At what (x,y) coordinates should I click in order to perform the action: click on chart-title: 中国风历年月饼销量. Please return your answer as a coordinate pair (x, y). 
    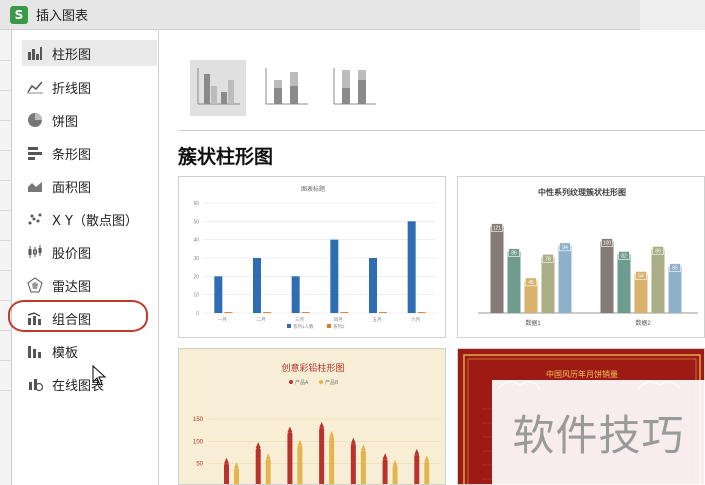
    Looking at the image, I should click on (582, 374).